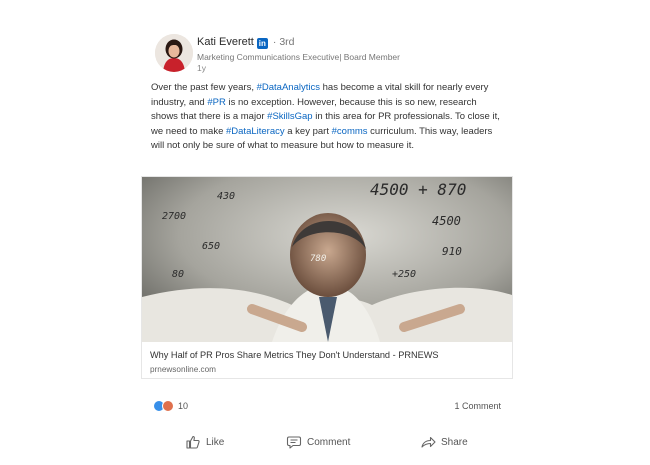 The image size is (650, 465). I want to click on hashtag-skillsgap: #SkillsGap, so click(289, 116).